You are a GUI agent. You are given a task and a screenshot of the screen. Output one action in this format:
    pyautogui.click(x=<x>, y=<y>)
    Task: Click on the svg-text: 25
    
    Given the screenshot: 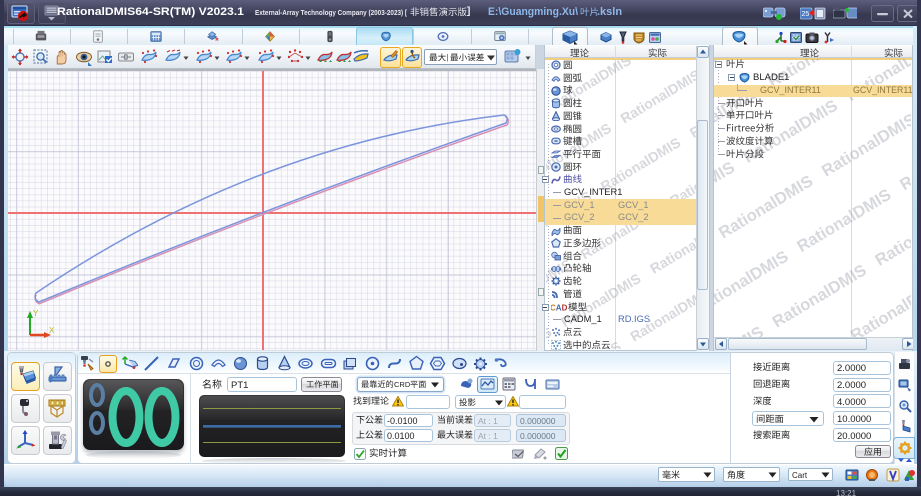 What is the action you would take?
    pyautogui.click(x=806, y=14)
    